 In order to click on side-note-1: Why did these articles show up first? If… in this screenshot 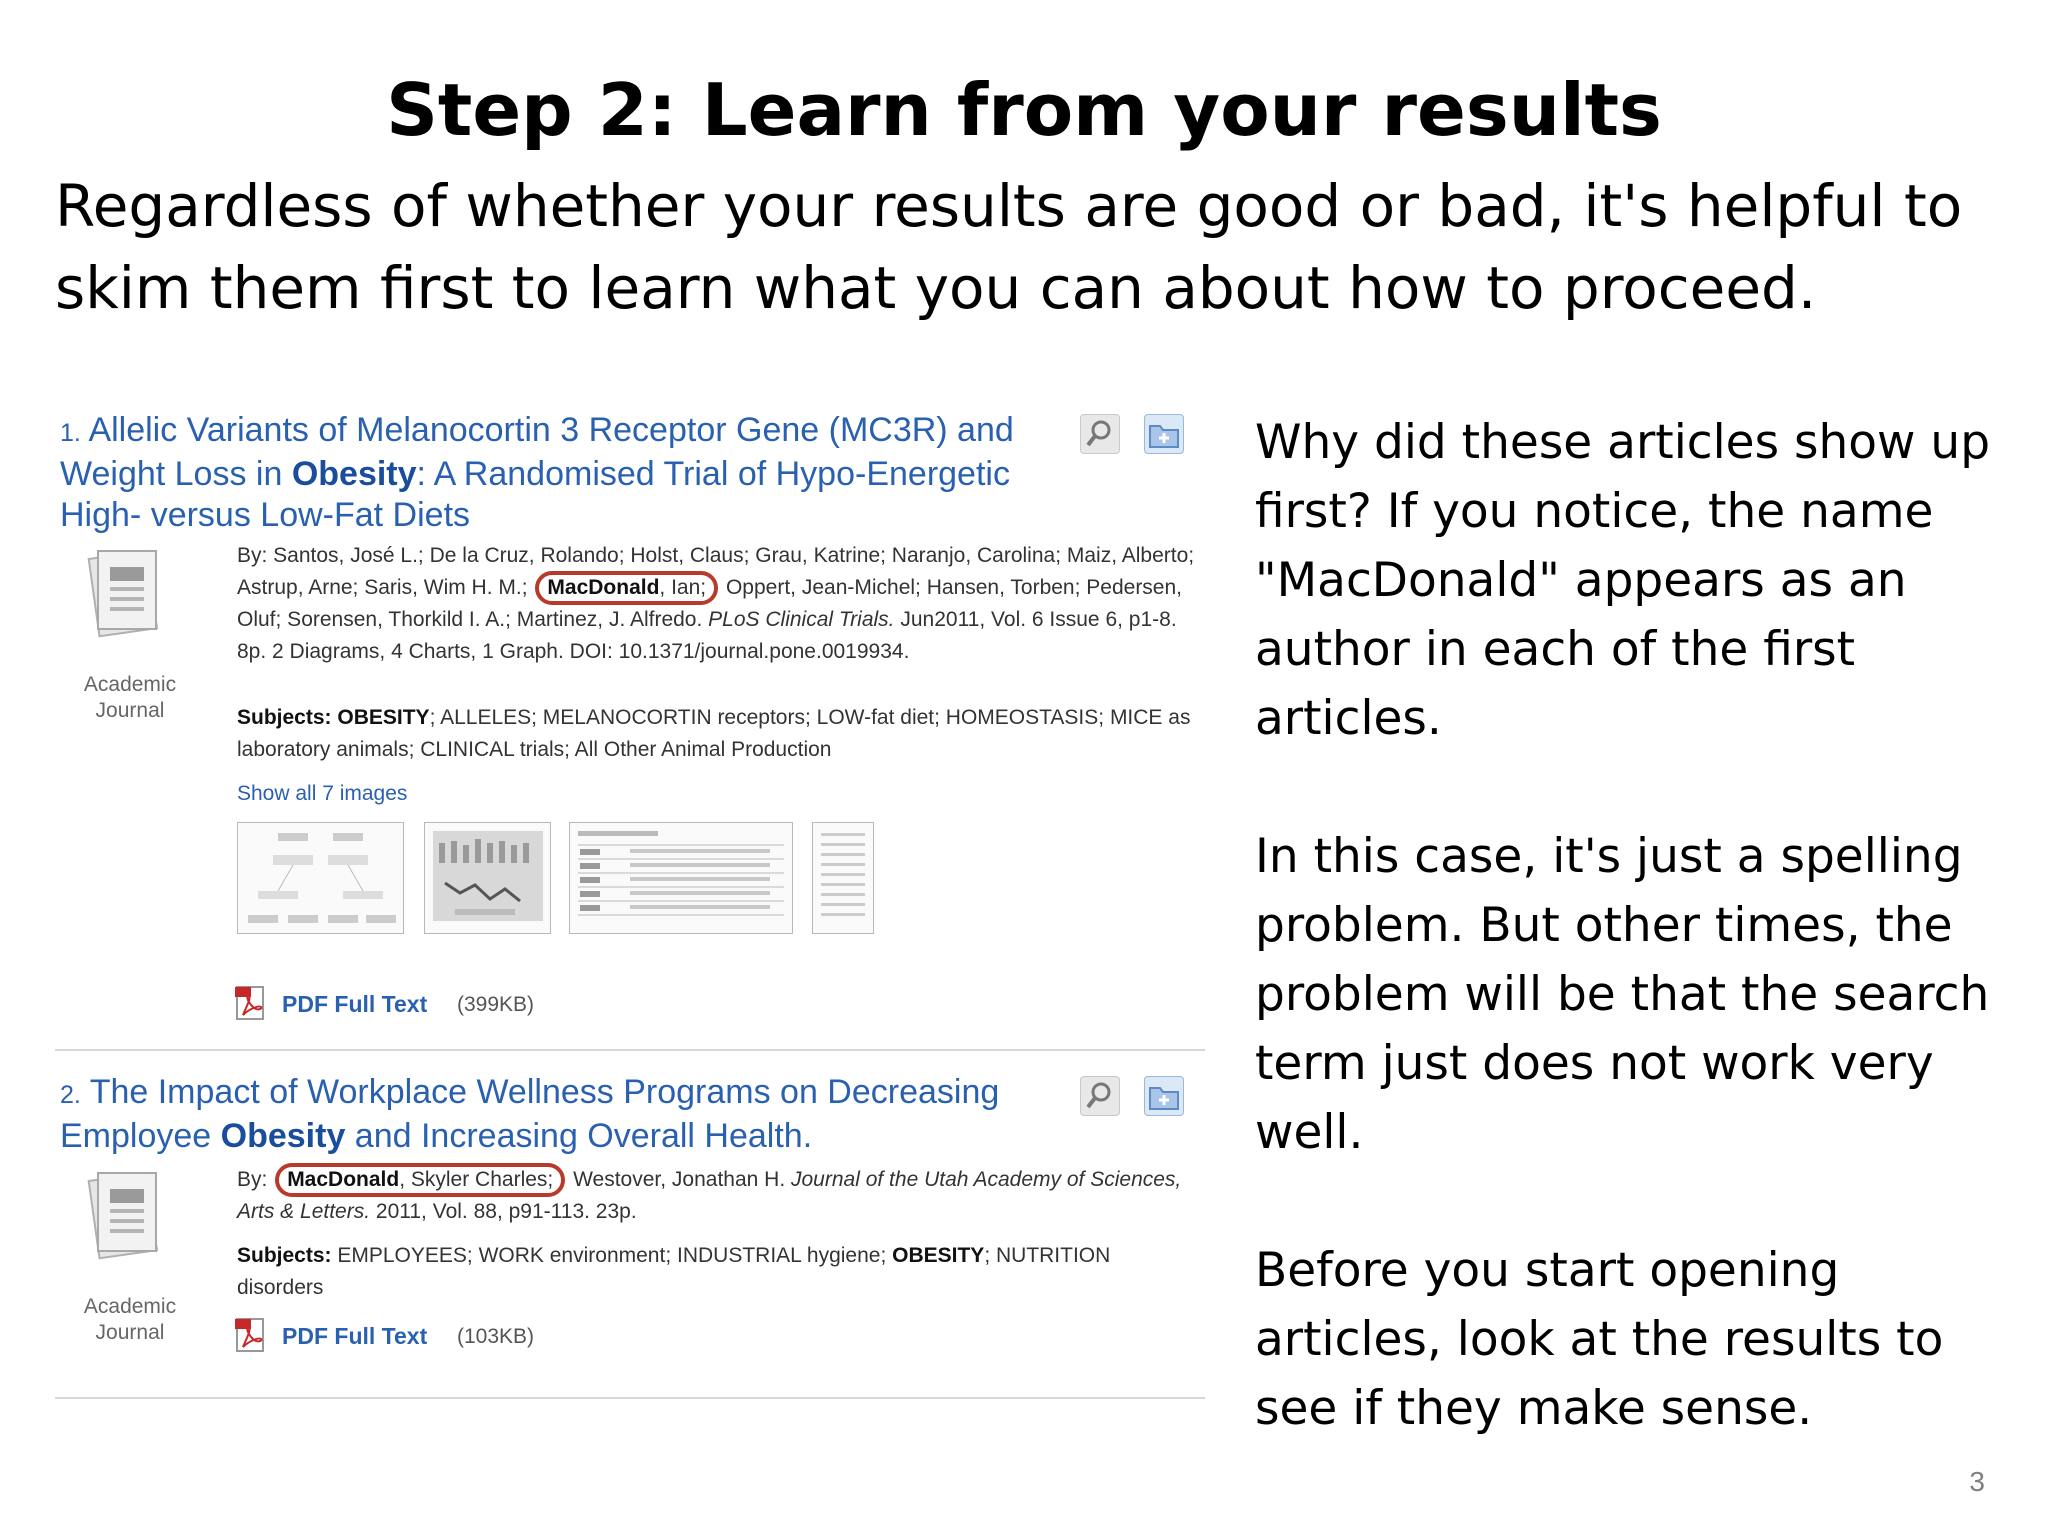, I will do `click(1623, 580)`.